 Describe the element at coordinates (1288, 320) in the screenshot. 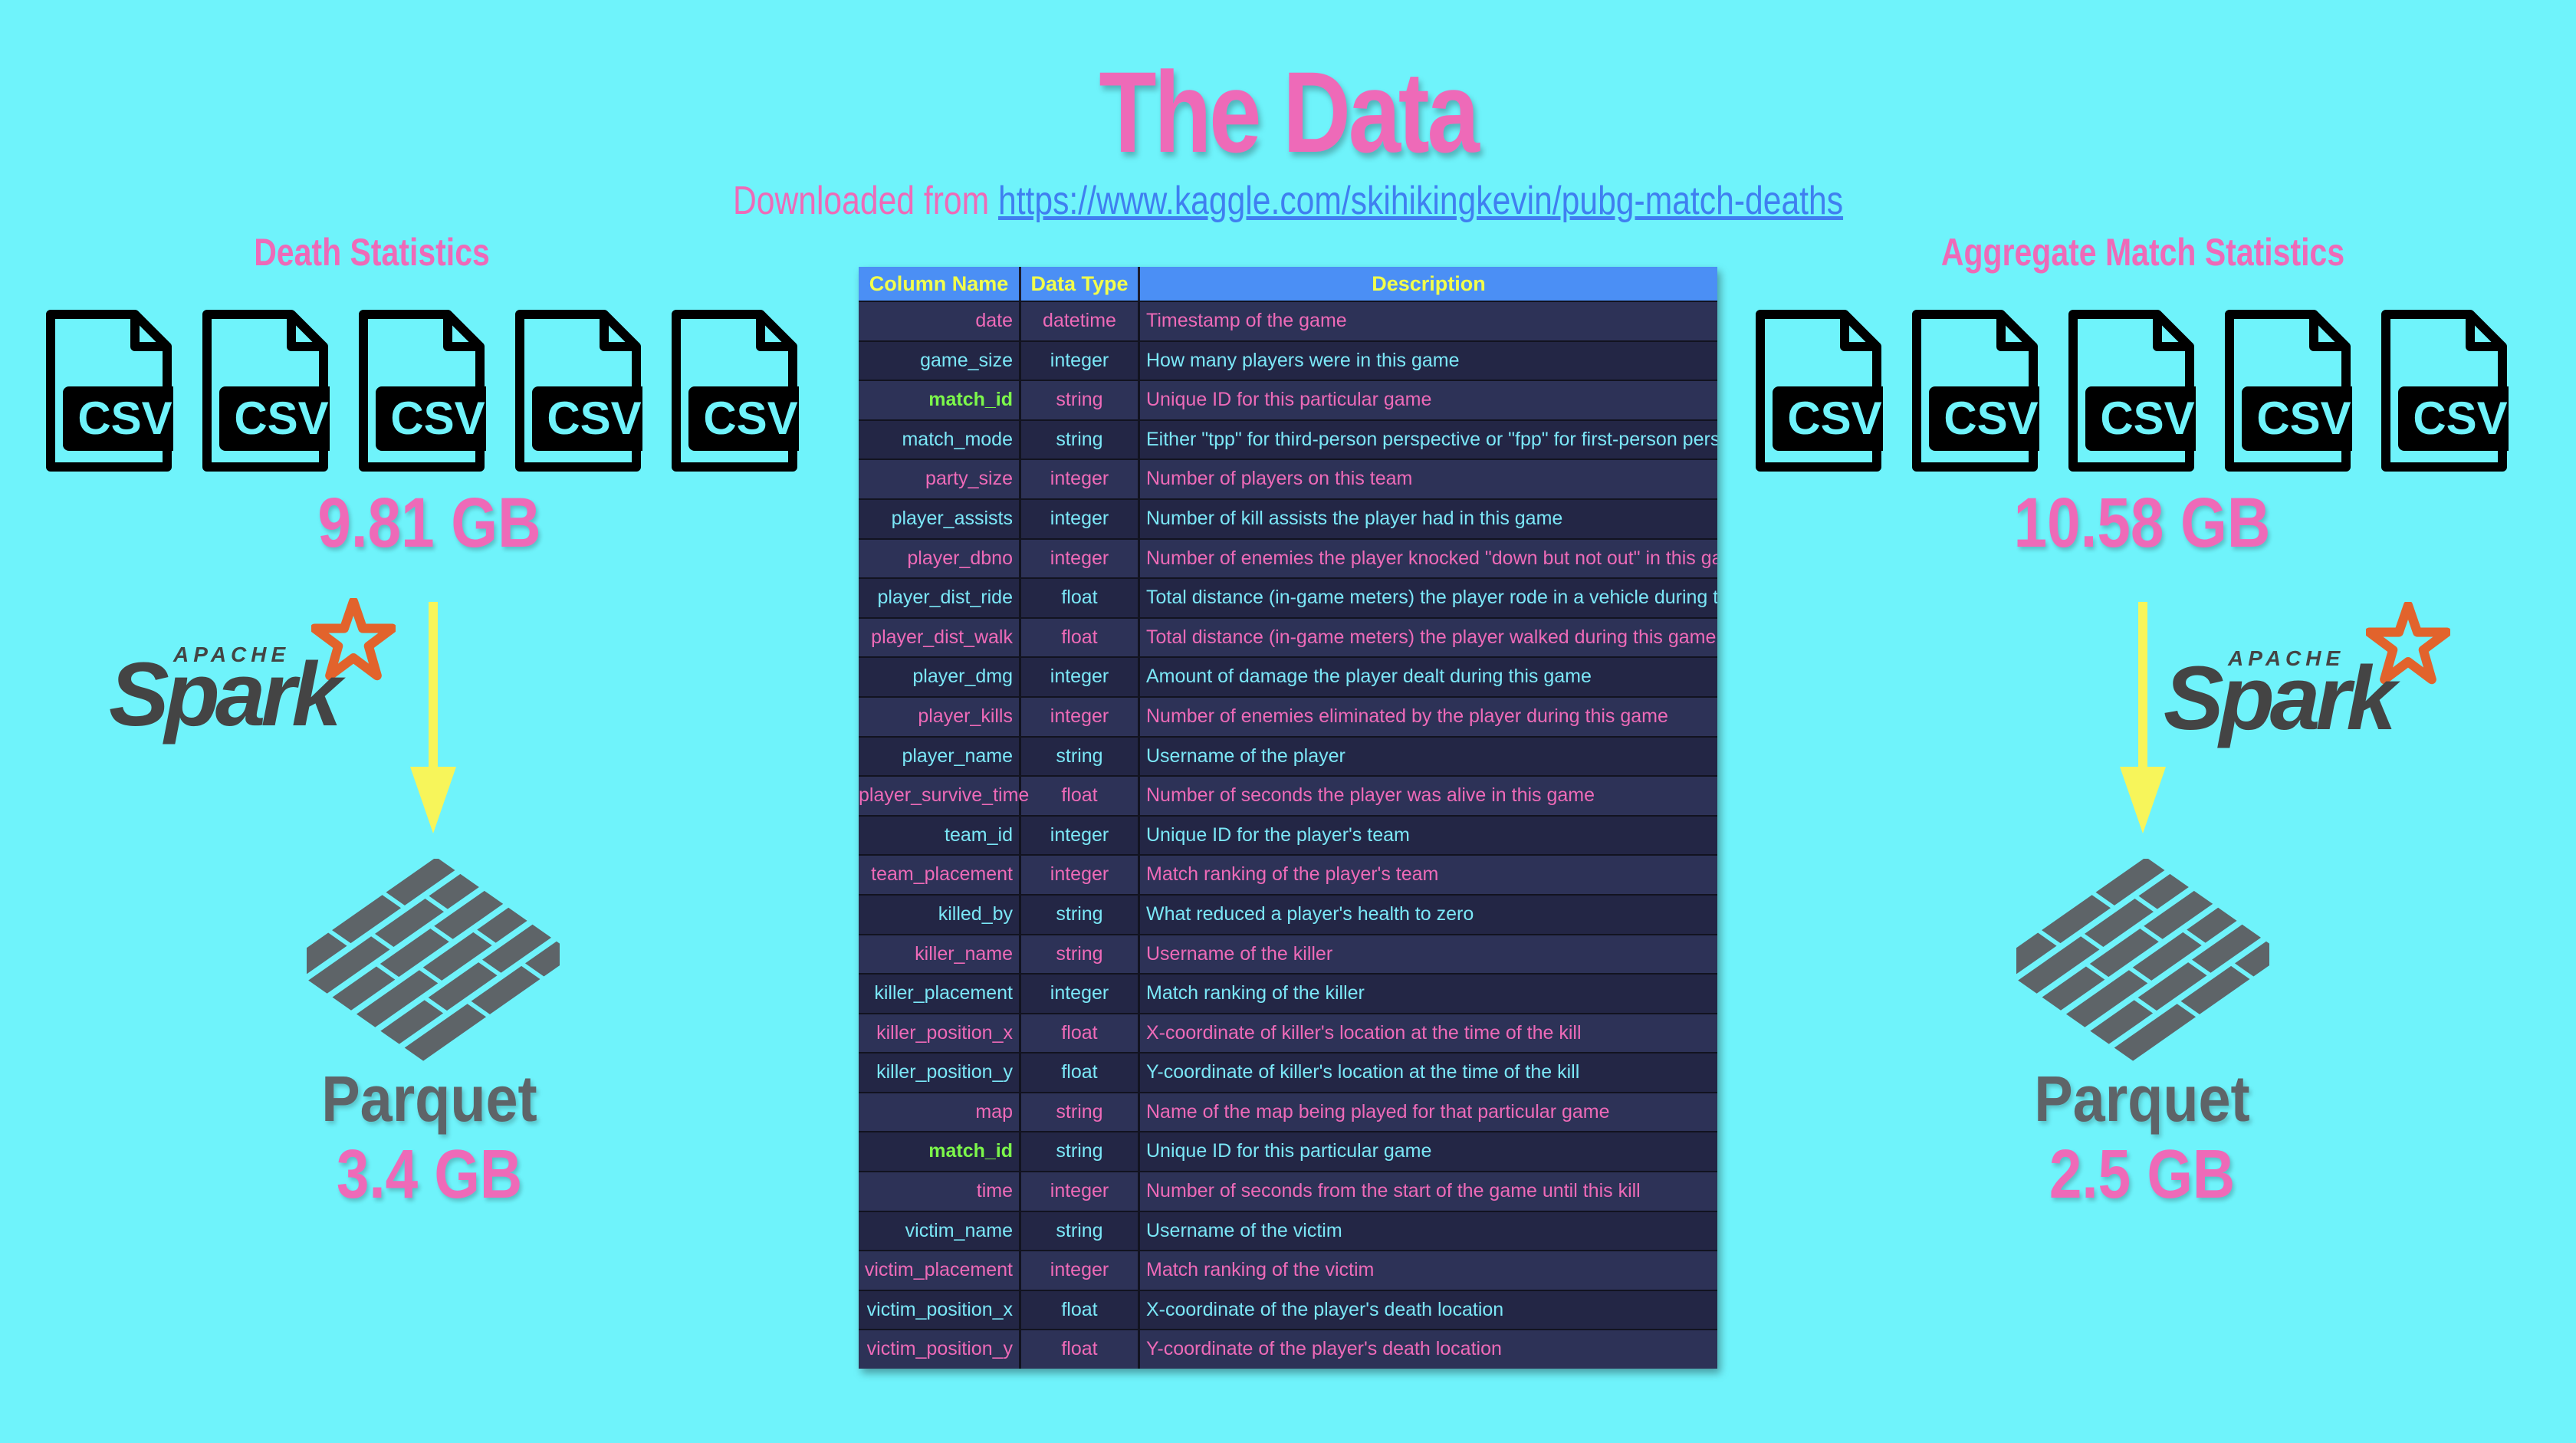

I see `table-row: date datetime Timestamp of the game` at that location.